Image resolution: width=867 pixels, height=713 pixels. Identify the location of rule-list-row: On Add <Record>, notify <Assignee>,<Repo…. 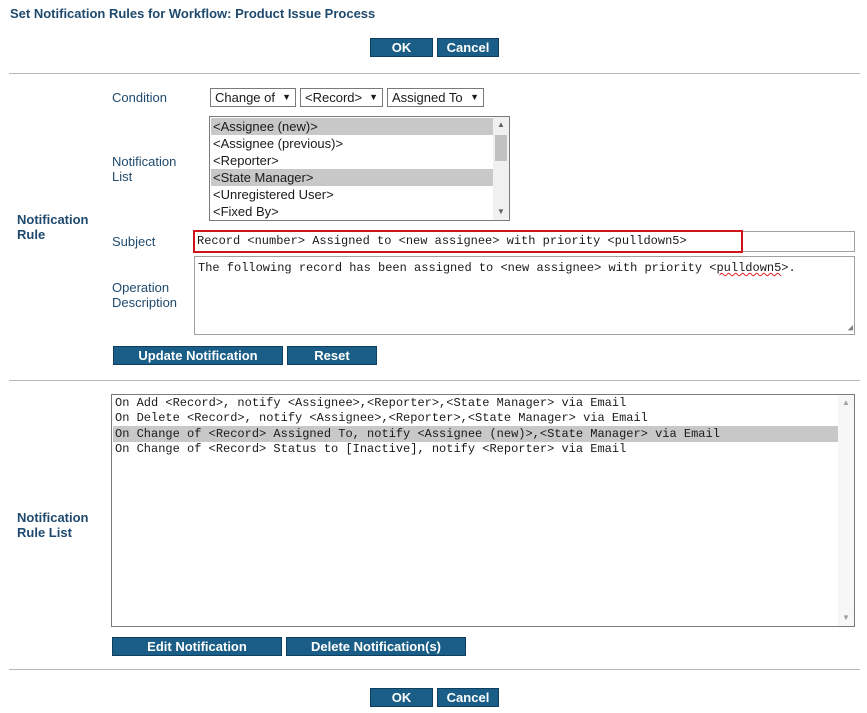
(476, 403).